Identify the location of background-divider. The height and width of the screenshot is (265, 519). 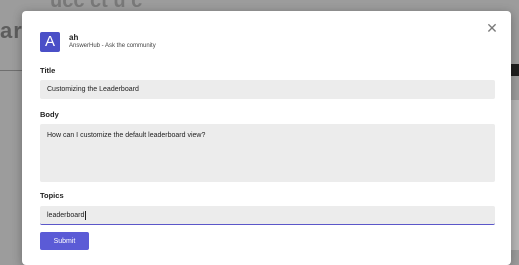
(11, 70).